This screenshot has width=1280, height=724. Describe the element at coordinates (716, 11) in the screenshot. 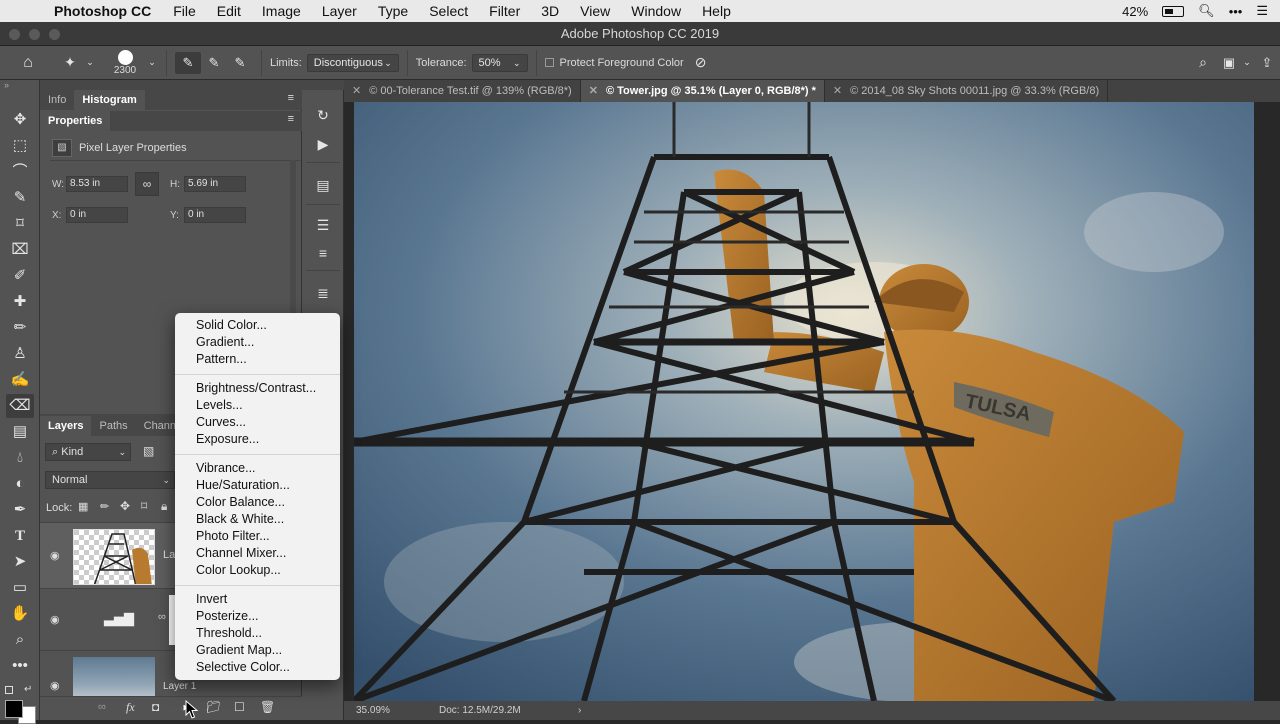

I see `menu-help: Help` at that location.